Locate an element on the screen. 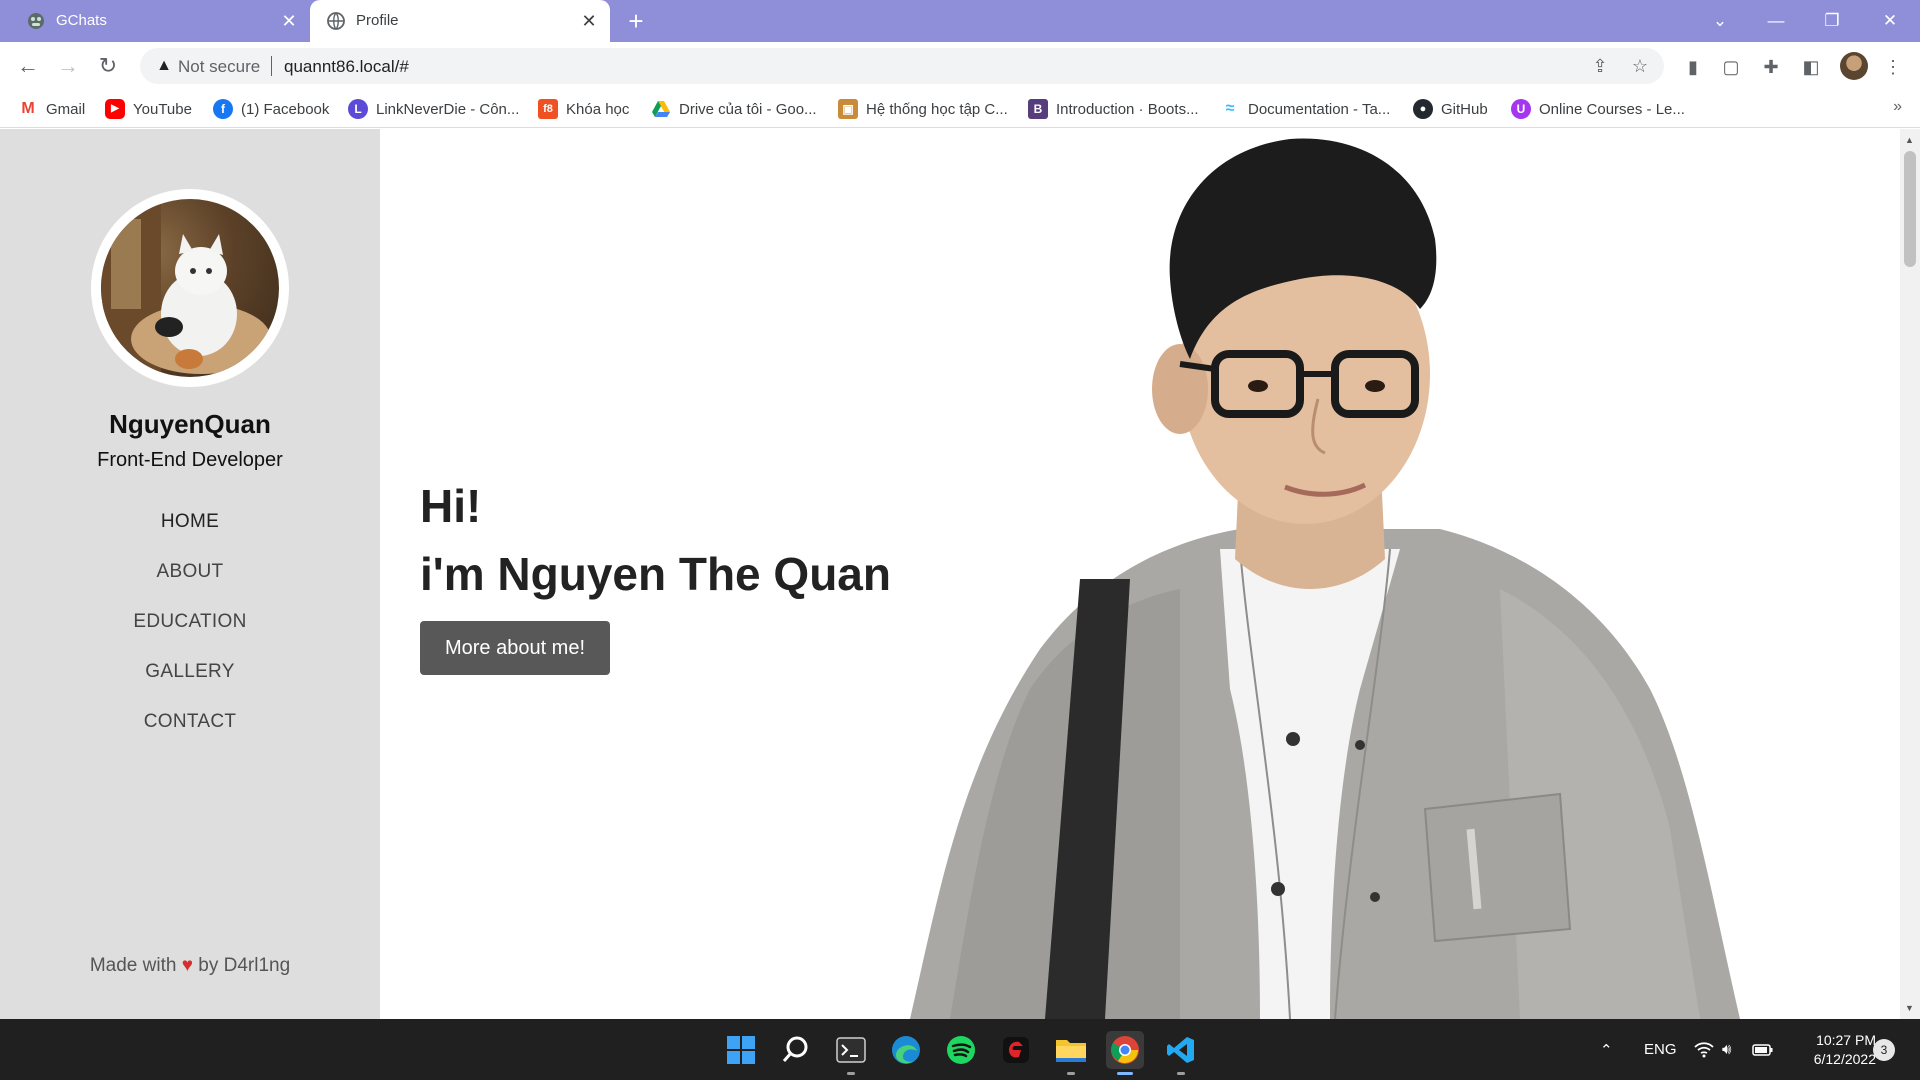 This screenshot has width=1920, height=1080. clock-time: 10:27 PM is located at coordinates (1846, 1040).